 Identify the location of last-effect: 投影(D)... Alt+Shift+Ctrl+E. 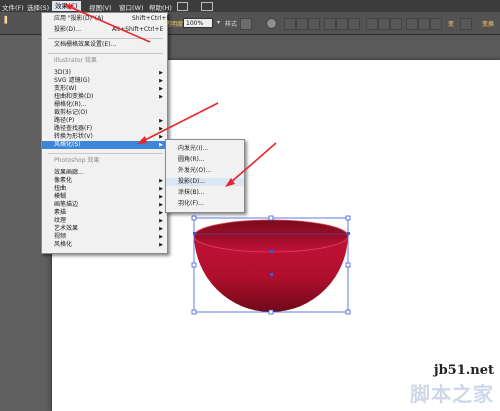
(104, 30).